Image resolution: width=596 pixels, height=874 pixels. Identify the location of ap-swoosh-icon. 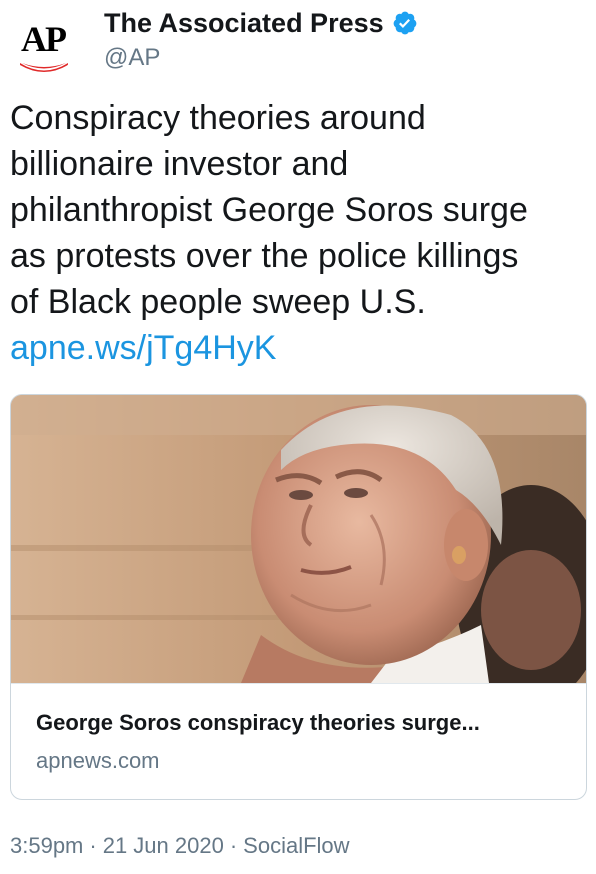
(44, 67).